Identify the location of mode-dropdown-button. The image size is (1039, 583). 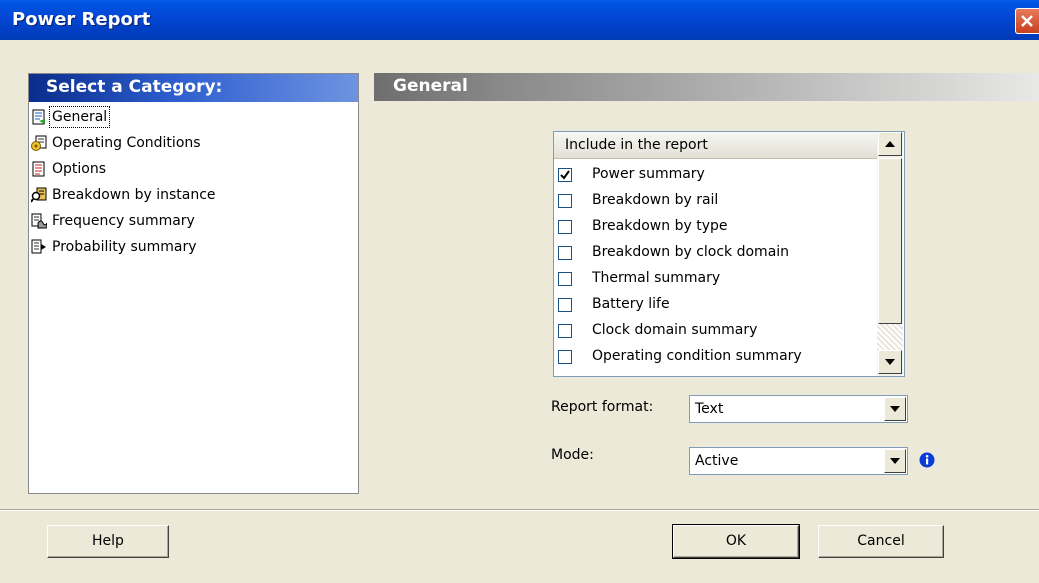
(895, 461).